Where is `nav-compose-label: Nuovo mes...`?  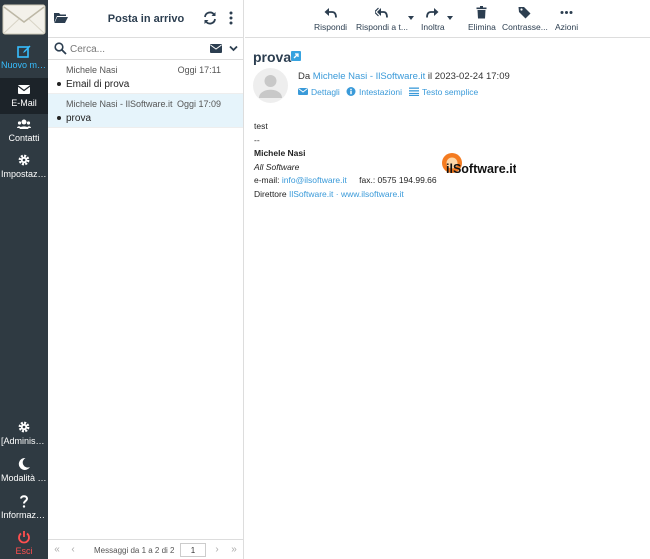
nav-compose-label: Nuovo mes... is located at coordinates (24, 65).